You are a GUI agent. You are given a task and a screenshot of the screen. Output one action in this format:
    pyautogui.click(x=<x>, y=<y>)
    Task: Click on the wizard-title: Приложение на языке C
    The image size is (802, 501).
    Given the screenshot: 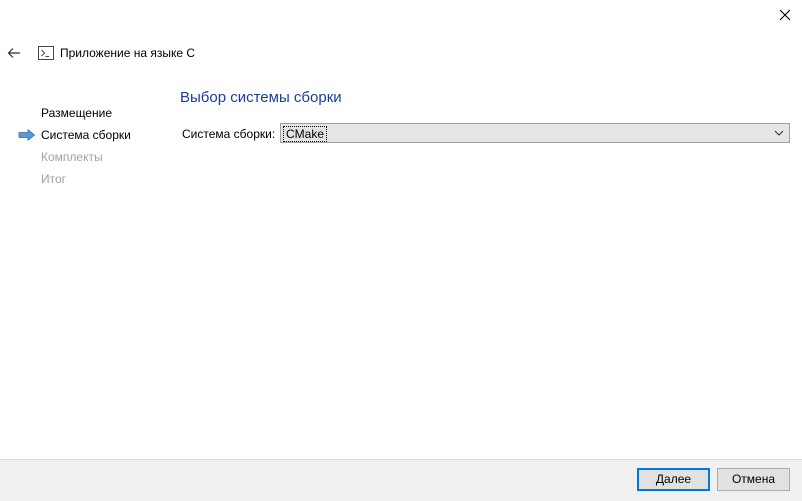 What is the action you would take?
    pyautogui.click(x=116, y=53)
    